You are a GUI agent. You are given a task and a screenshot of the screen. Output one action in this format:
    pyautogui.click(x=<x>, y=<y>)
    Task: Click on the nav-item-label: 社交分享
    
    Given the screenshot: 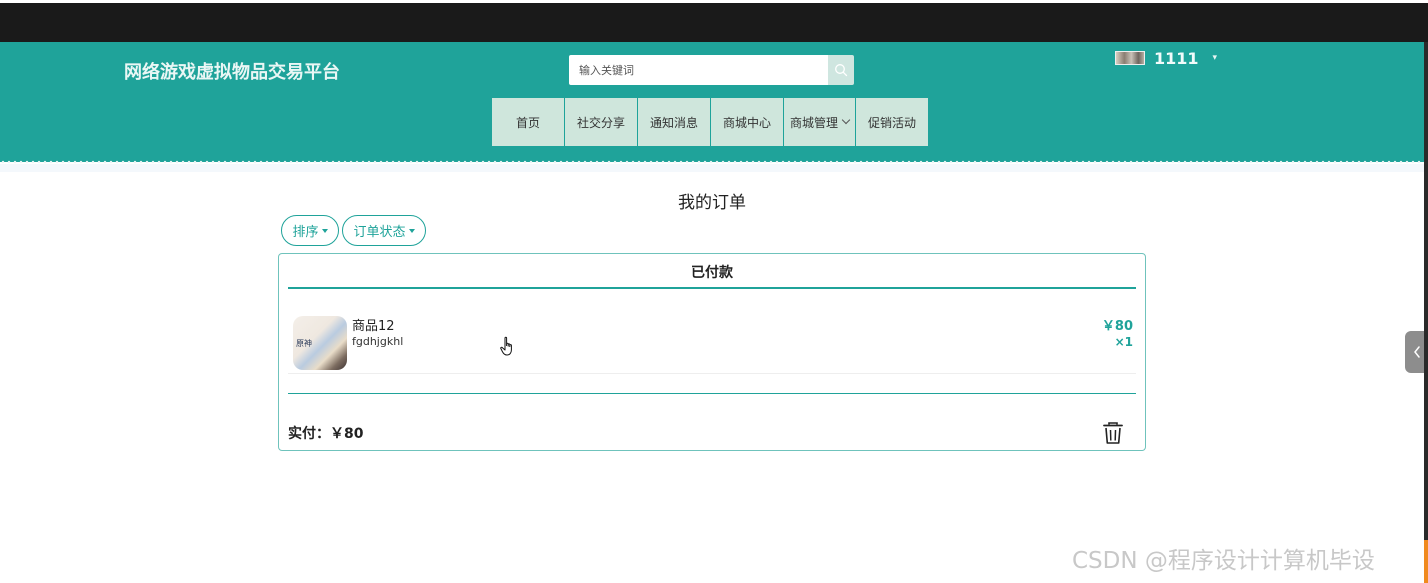 What is the action you would take?
    pyautogui.click(x=600, y=122)
    